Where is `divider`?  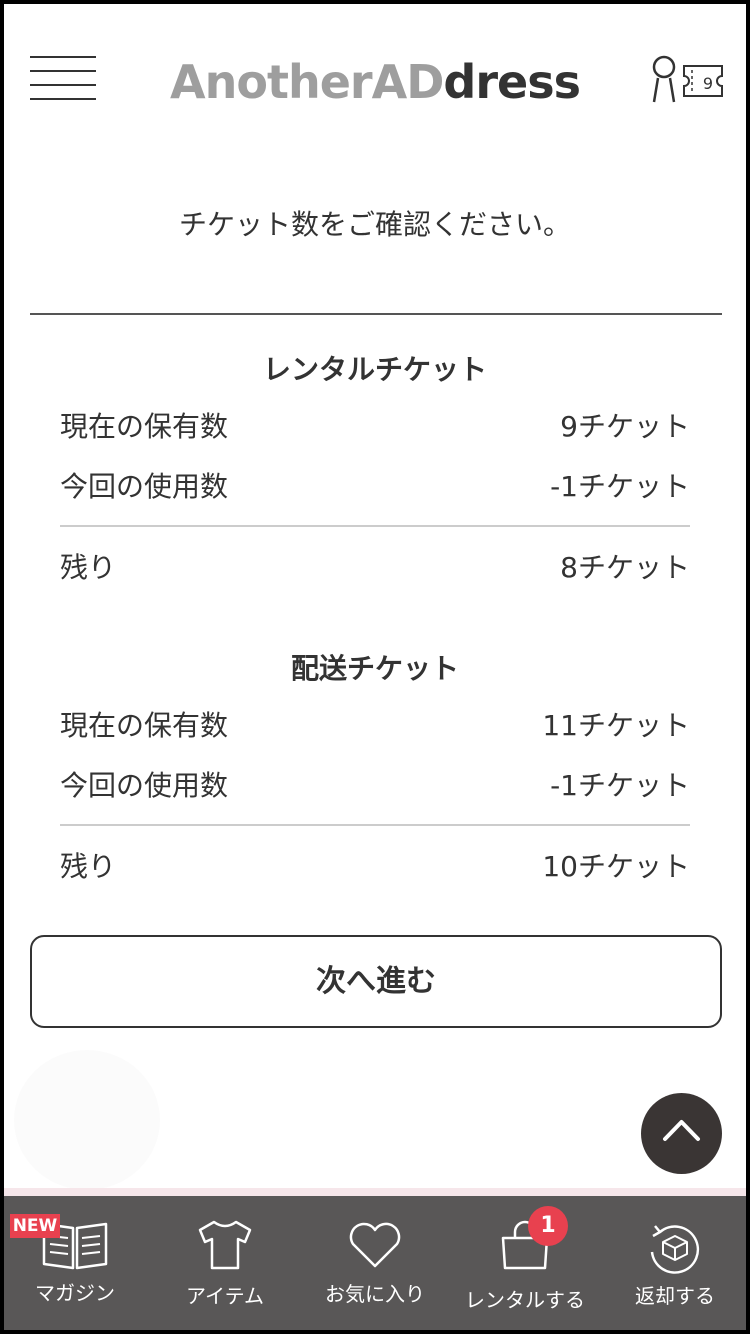
divider is located at coordinates (376, 314).